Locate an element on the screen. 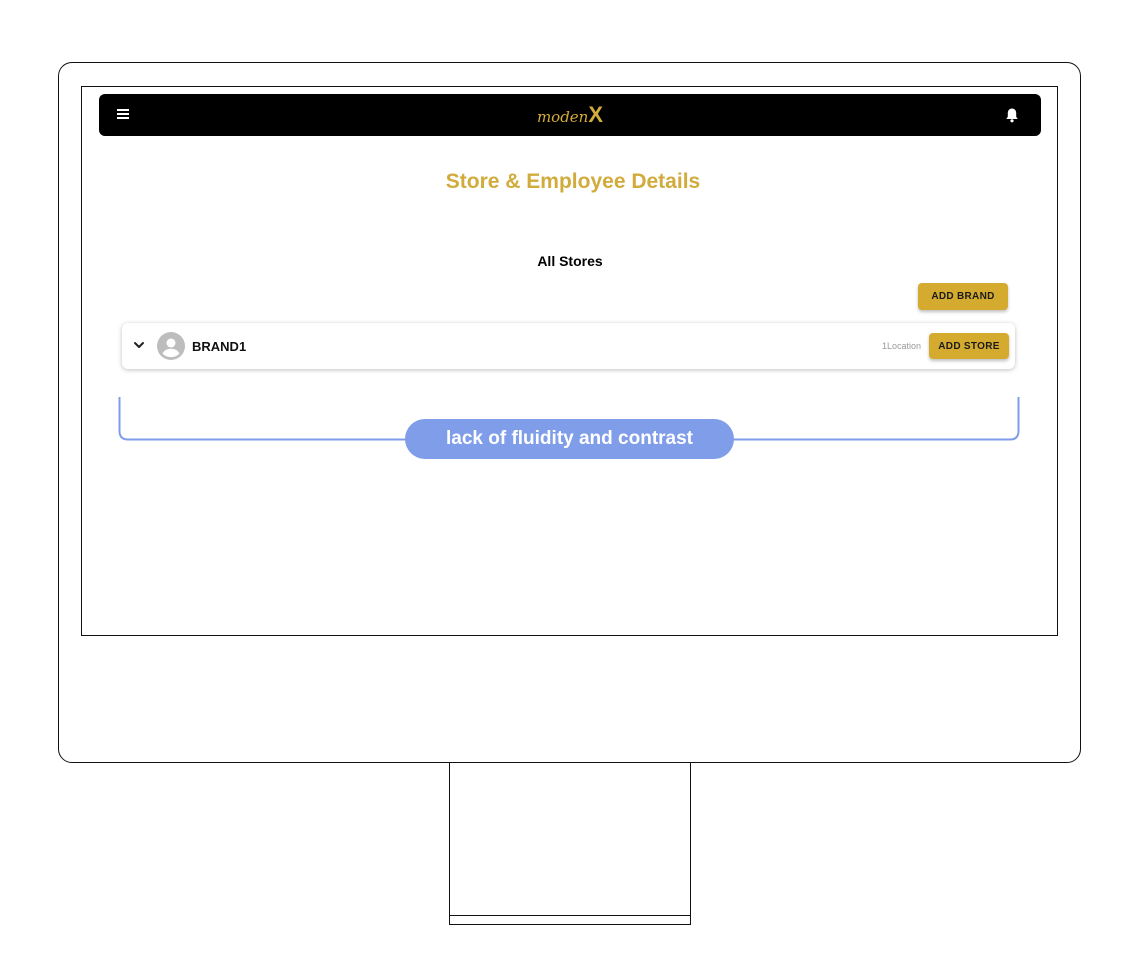 This screenshot has height=954, width=1146. page-title: Store & Employee Details is located at coordinates (573, 181).